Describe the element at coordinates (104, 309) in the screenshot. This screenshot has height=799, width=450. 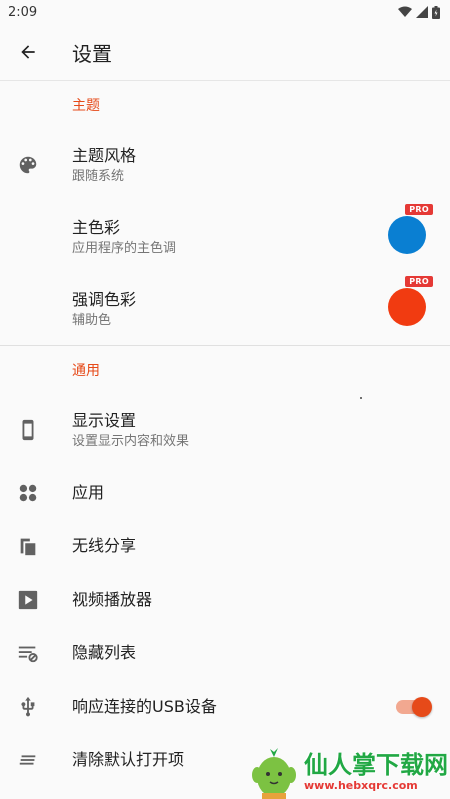
I see `accent-color-texts: 强调色彩 辅助色` at that location.